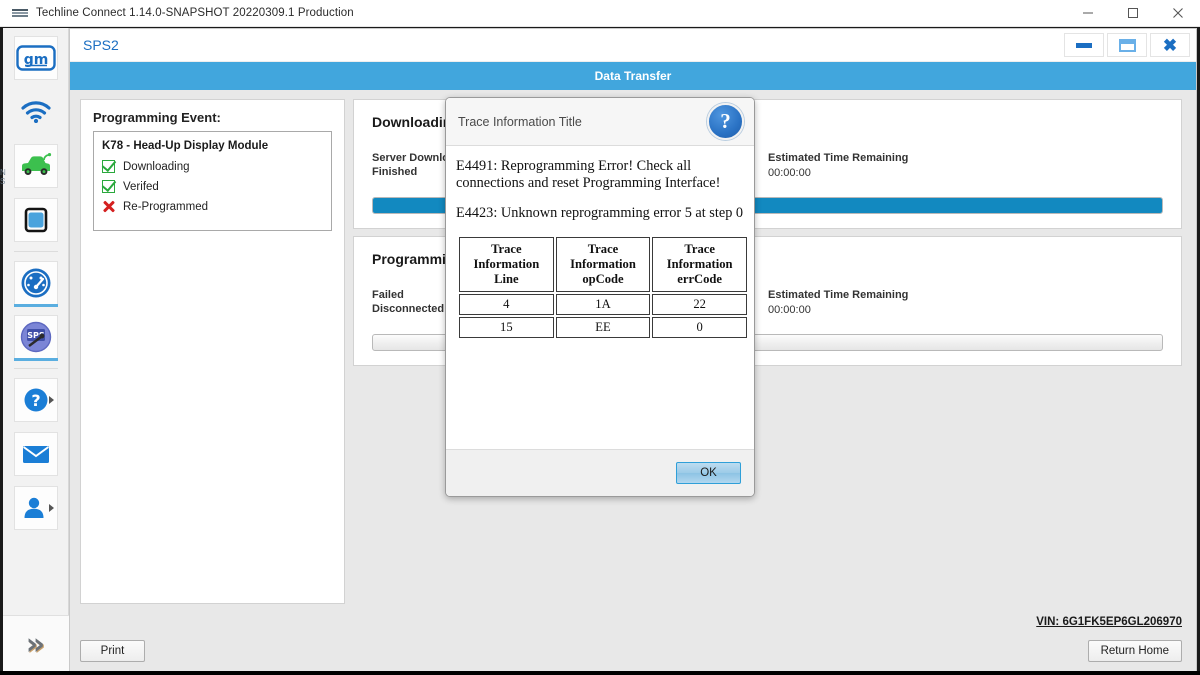  I want to click on cell-errcode: 0, so click(699, 327).